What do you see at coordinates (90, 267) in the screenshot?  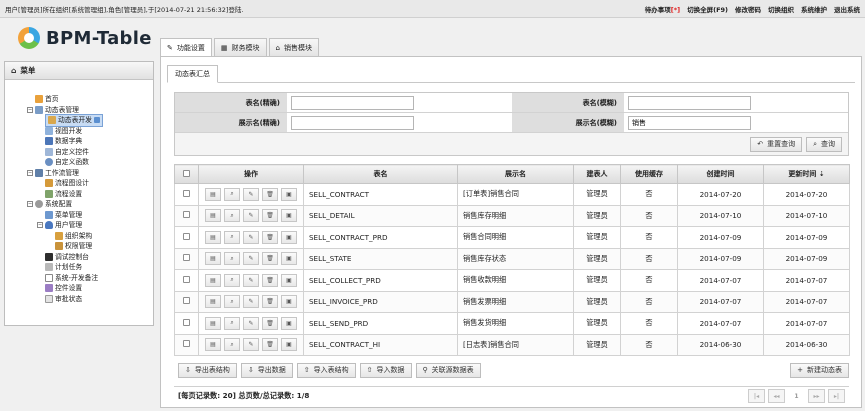 I see `menu-item-schedule: 计划任务` at bounding box center [90, 267].